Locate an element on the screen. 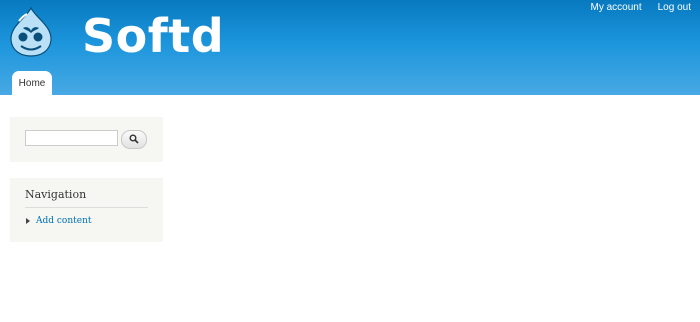 This screenshot has height=322, width=700. secondary-menu: My account Log out is located at coordinates (640, 7).